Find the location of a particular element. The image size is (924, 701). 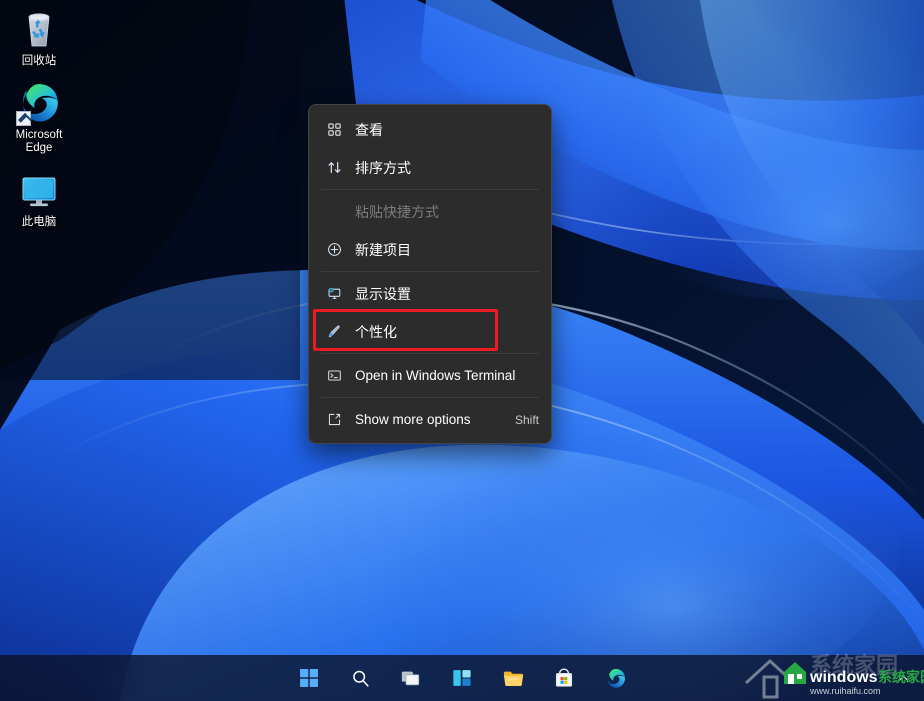

show-hidden-icons-button is located at coordinates (903, 678).